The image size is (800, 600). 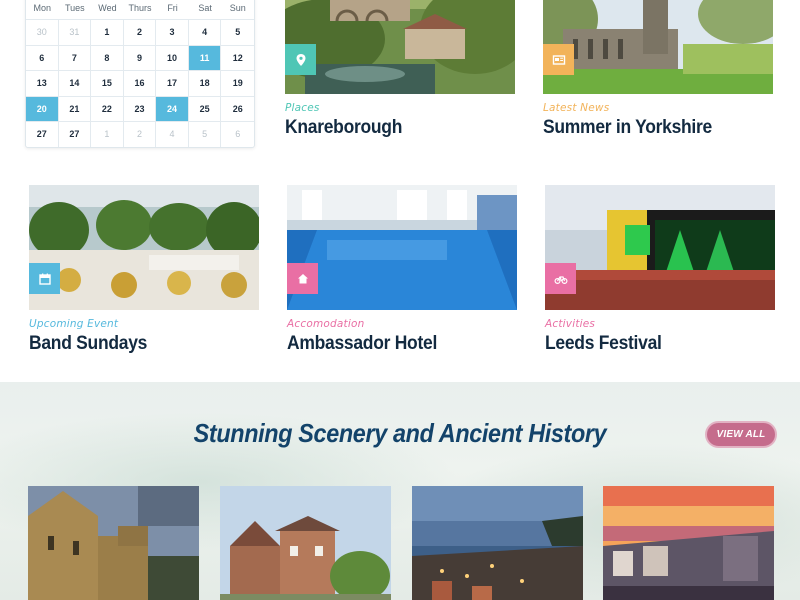 What do you see at coordinates (237, 57) in the screenshot?
I see `calendar-day: 12` at bounding box center [237, 57].